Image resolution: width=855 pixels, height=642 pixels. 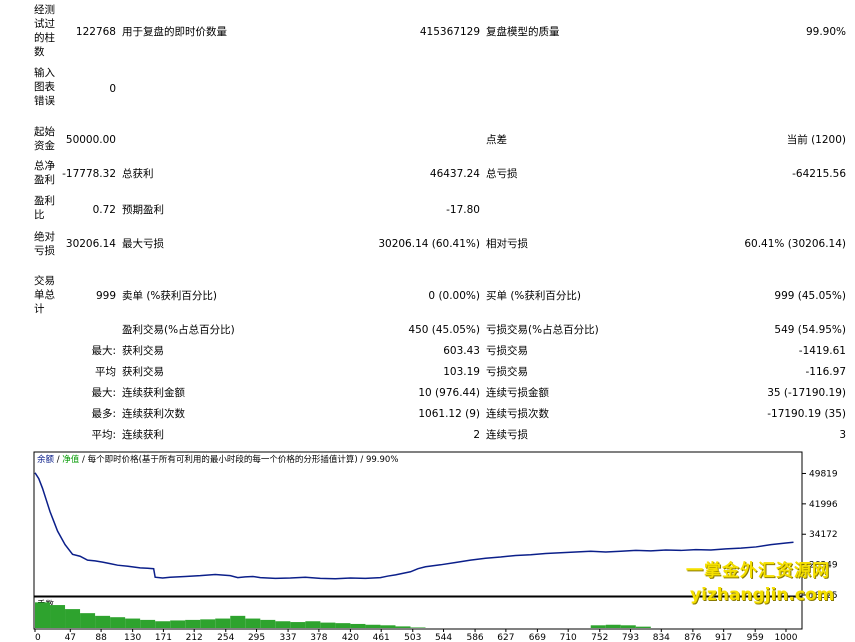 What do you see at coordinates (429, 244) in the screenshot?
I see `max-drawdown-value: 30206.14 (60.41%)` at bounding box center [429, 244].